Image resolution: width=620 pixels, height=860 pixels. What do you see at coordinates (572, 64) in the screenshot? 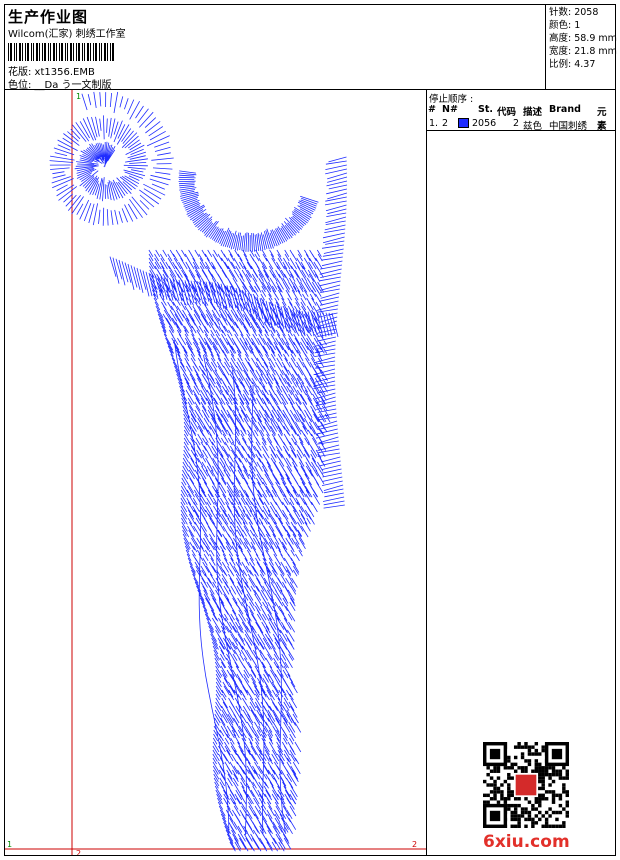
I see `stat-scale: 比例: 4.37` at bounding box center [572, 64].